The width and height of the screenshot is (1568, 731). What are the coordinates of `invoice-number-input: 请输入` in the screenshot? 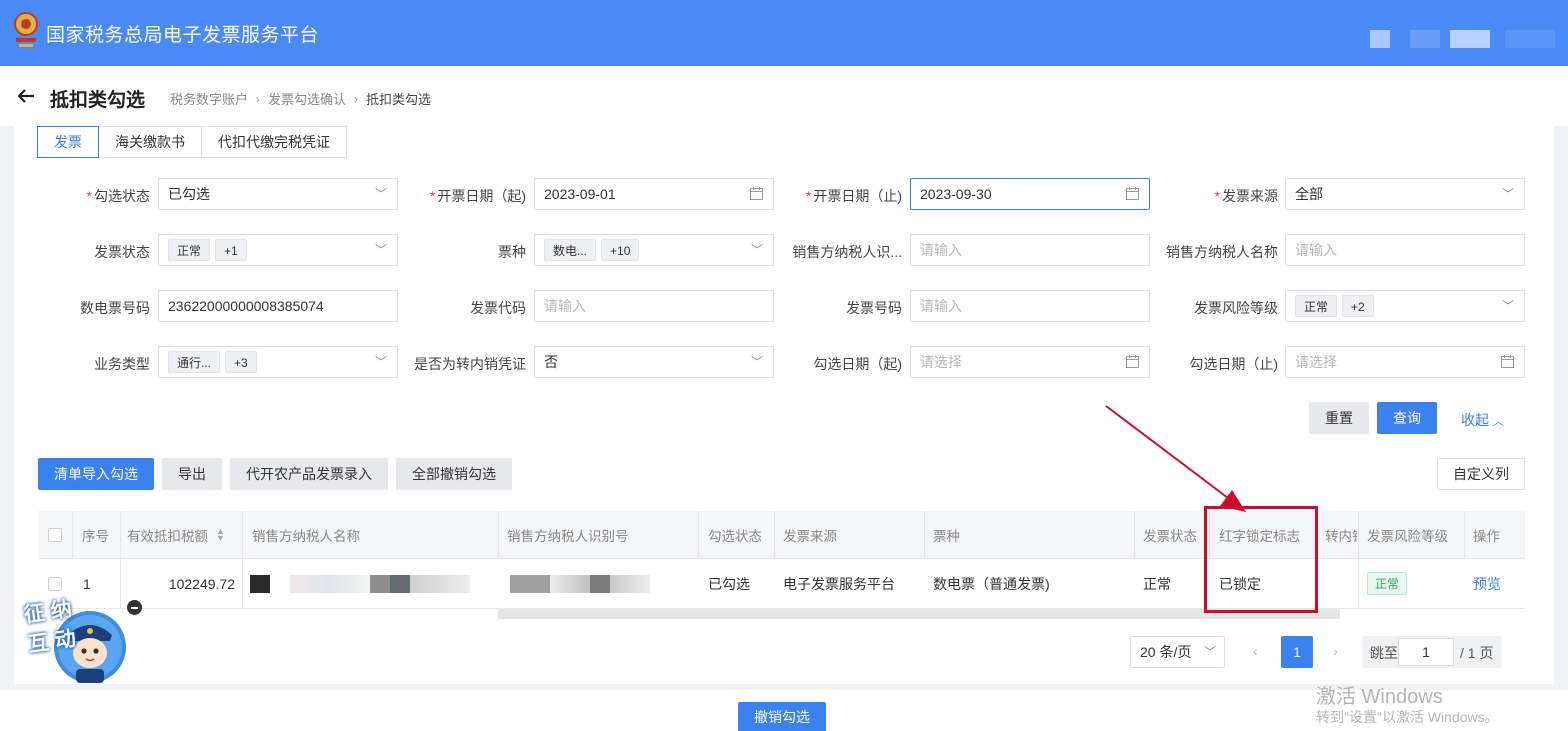 It's located at (1030, 306).